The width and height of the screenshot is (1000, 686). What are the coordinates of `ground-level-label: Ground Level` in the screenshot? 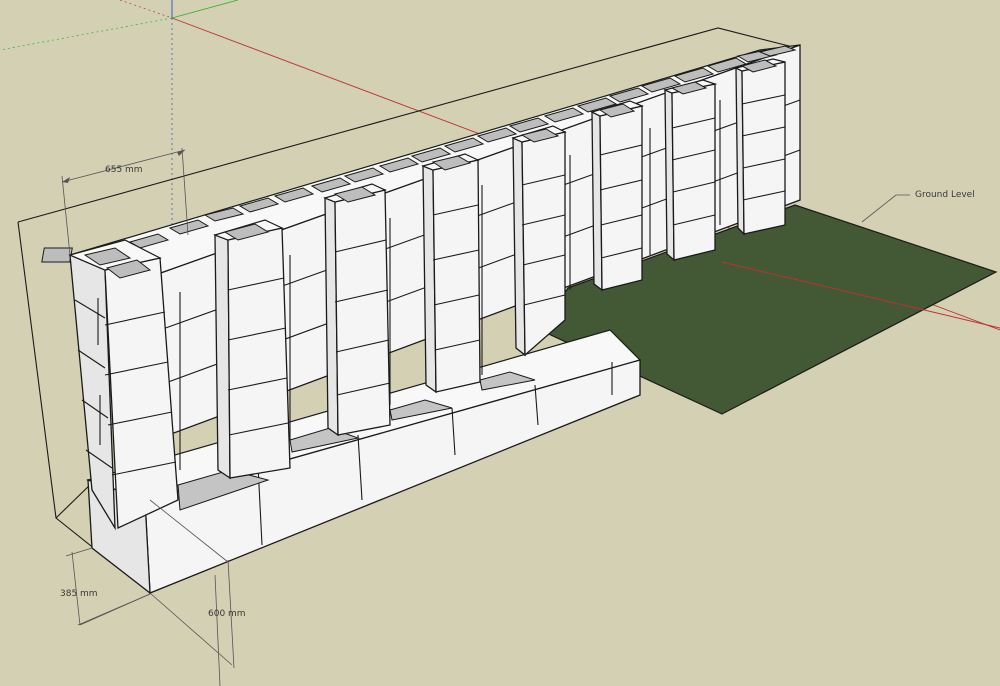 It's located at (945, 195).